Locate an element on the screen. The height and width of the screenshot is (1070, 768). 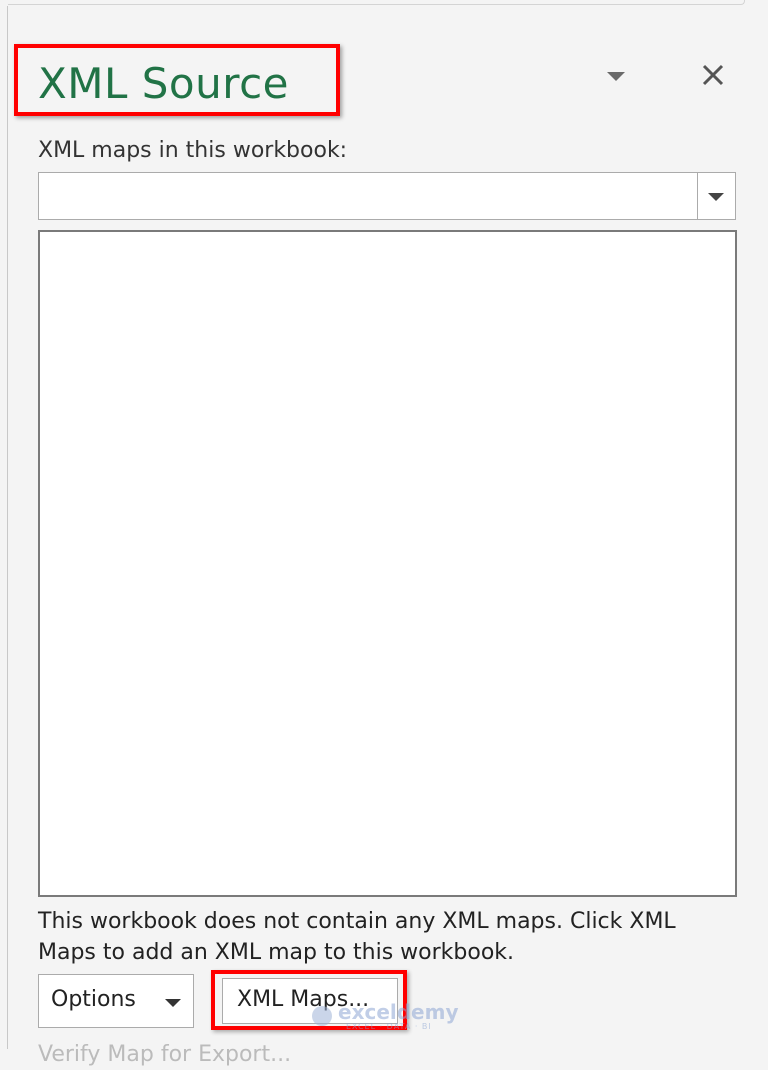
watermark-tagline: EXCEL · DATA · BI is located at coordinates (389, 1026).